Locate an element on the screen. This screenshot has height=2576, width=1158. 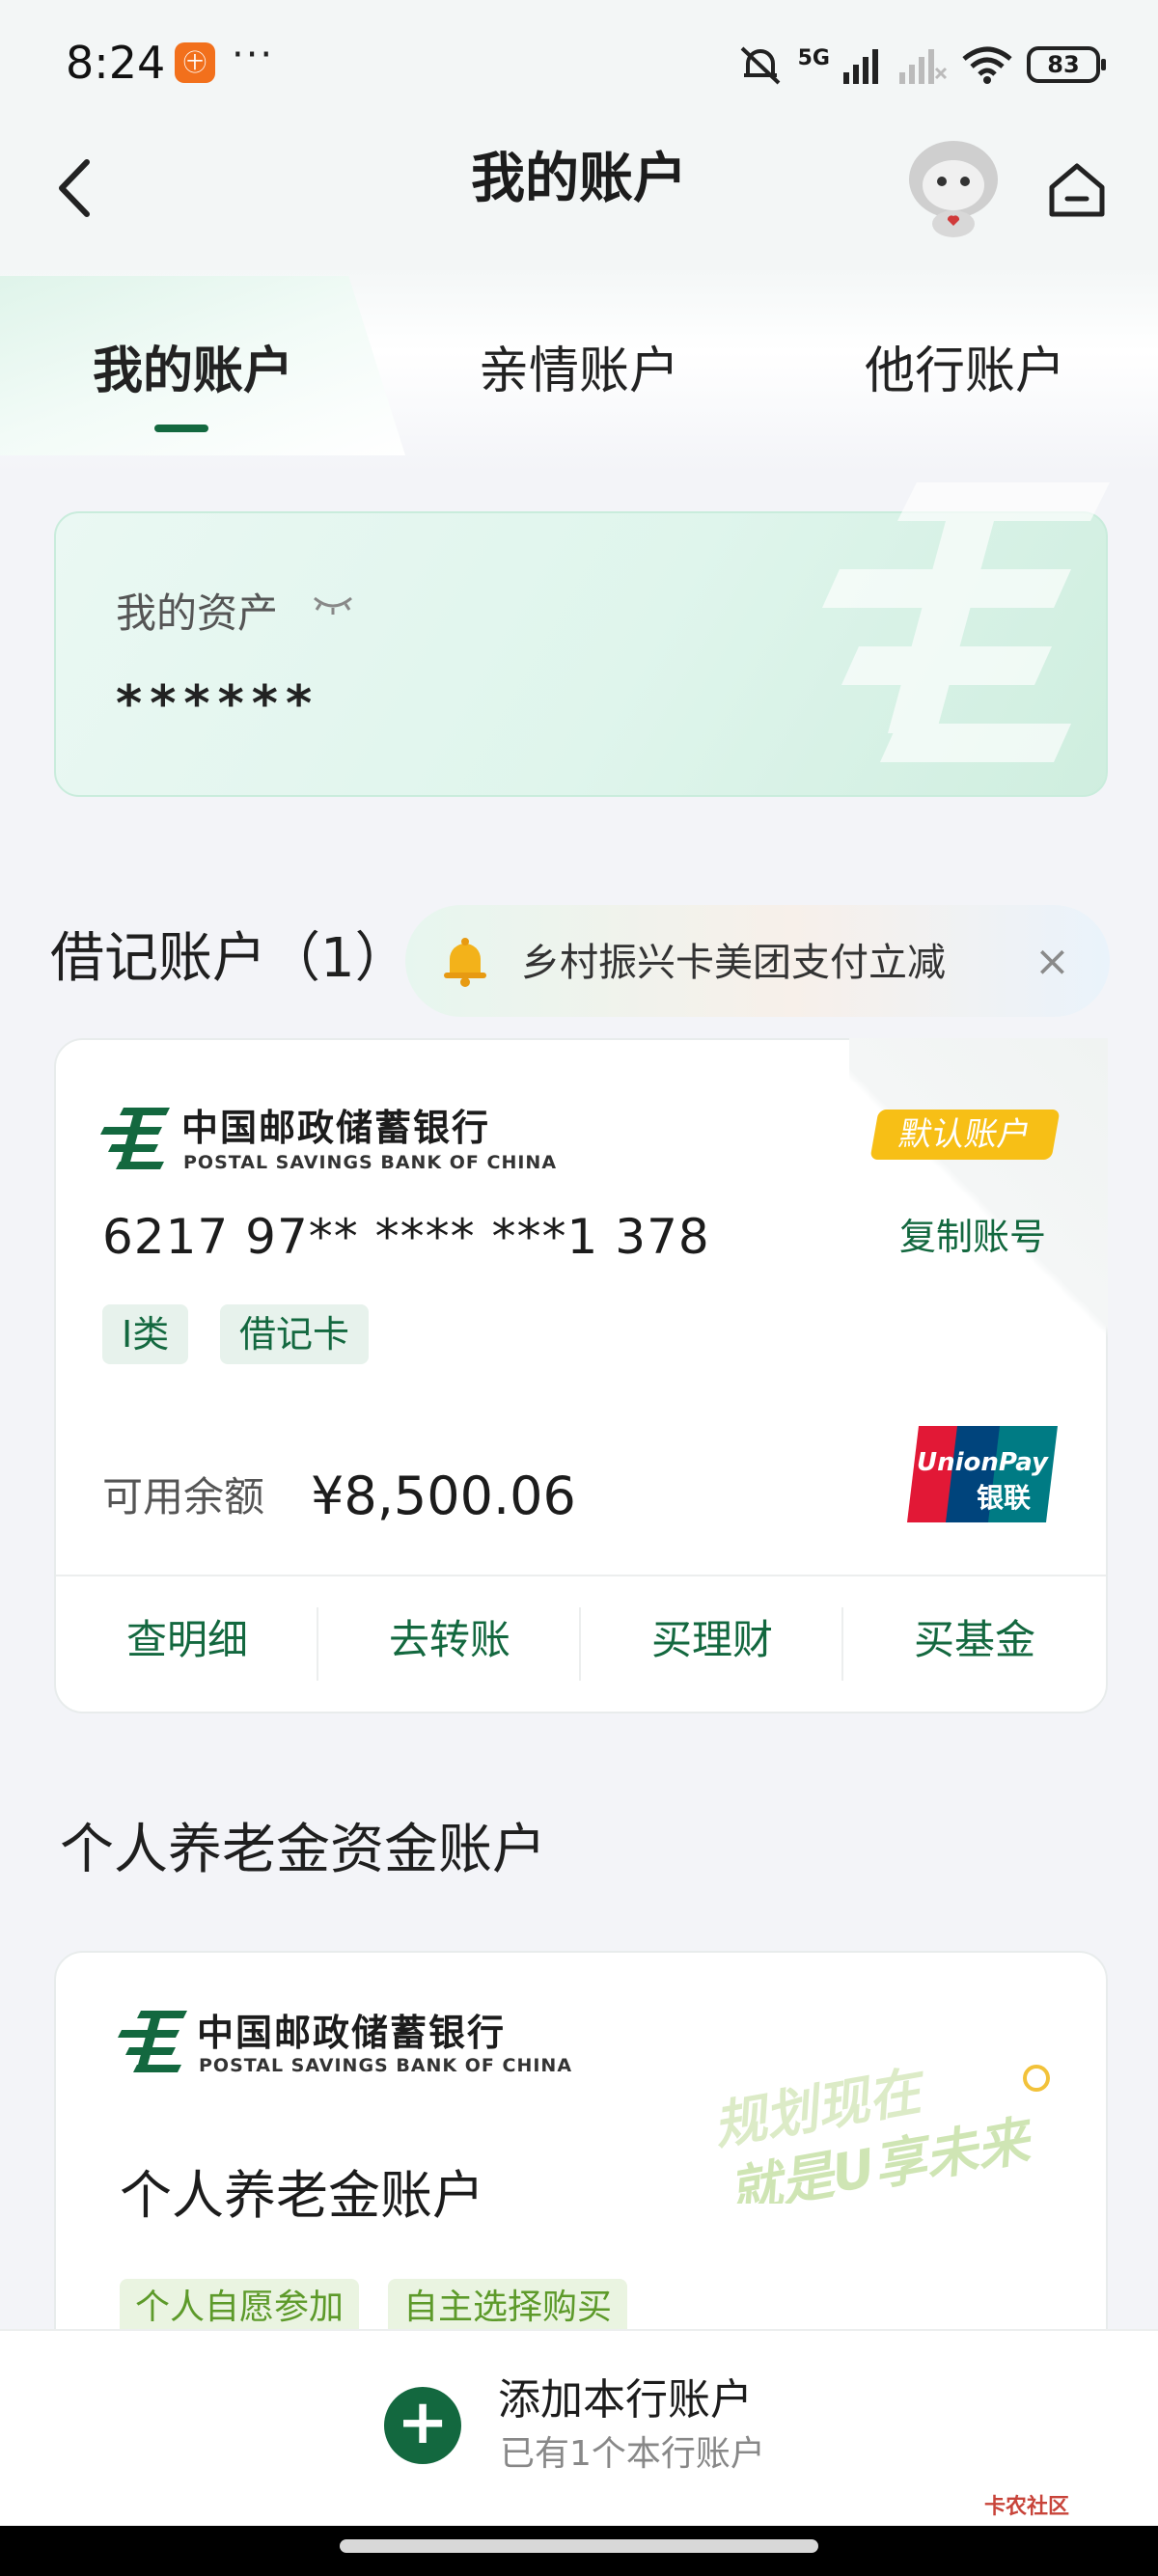
network-type: 5G is located at coordinates (813, 58).